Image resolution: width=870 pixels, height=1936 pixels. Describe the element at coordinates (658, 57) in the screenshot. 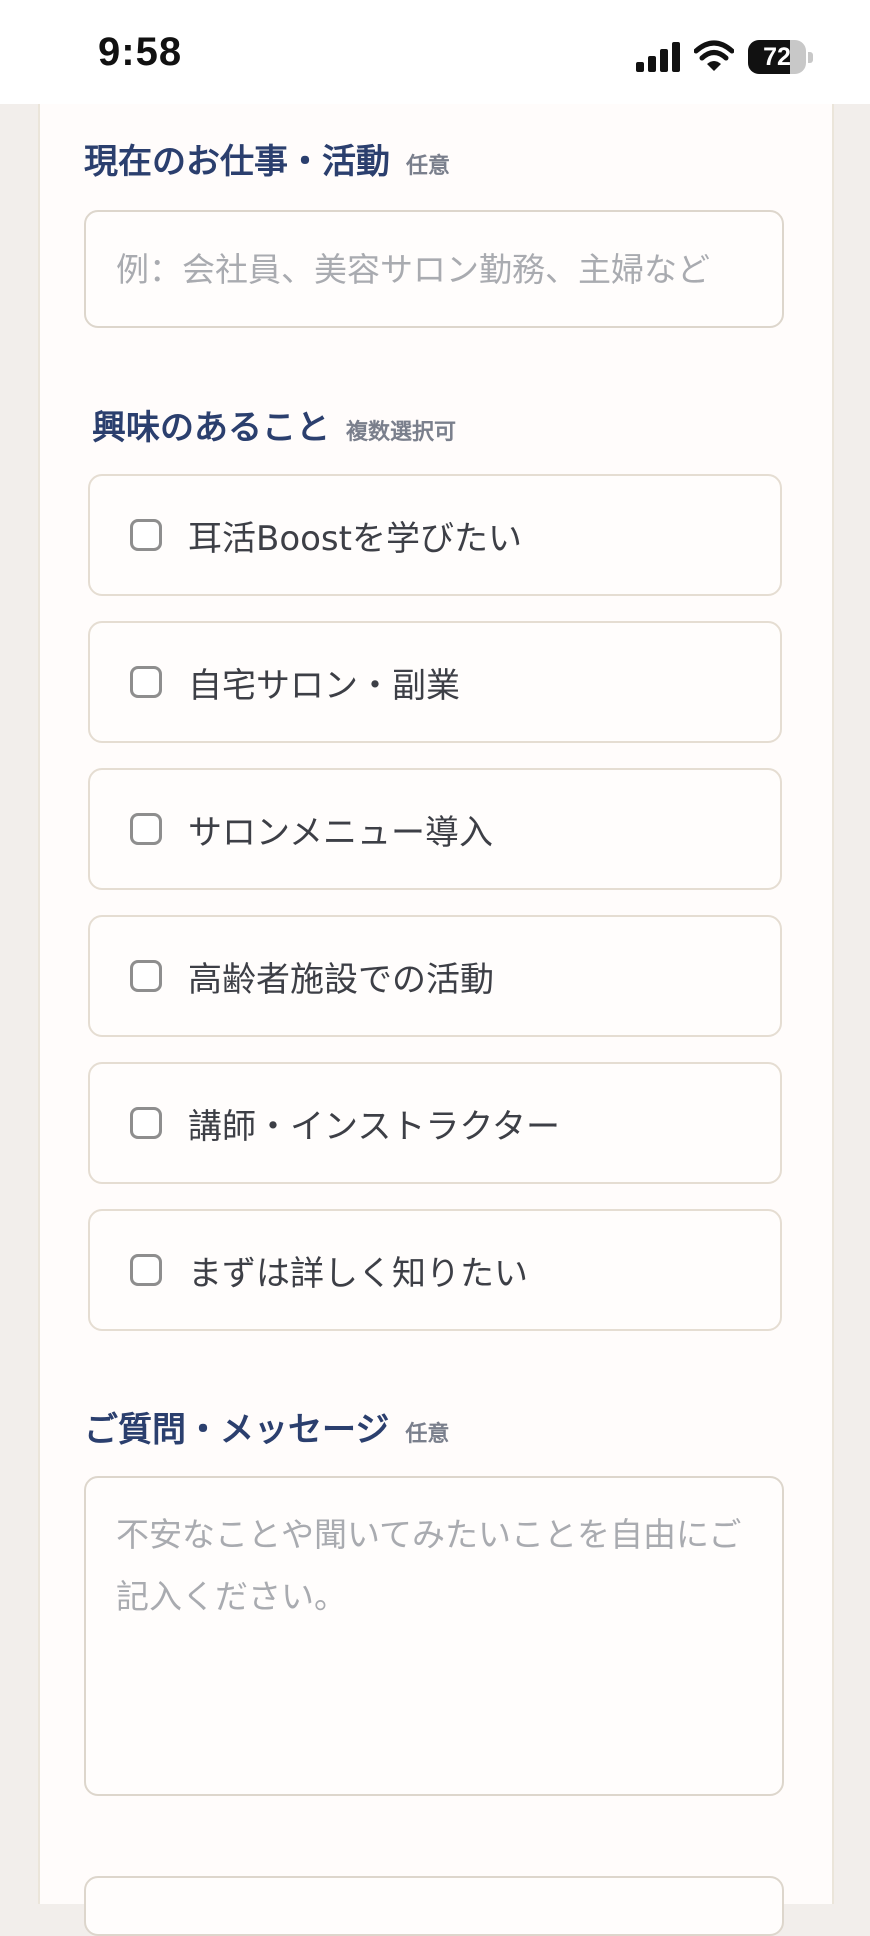

I see `cellular-signal-icon` at that location.